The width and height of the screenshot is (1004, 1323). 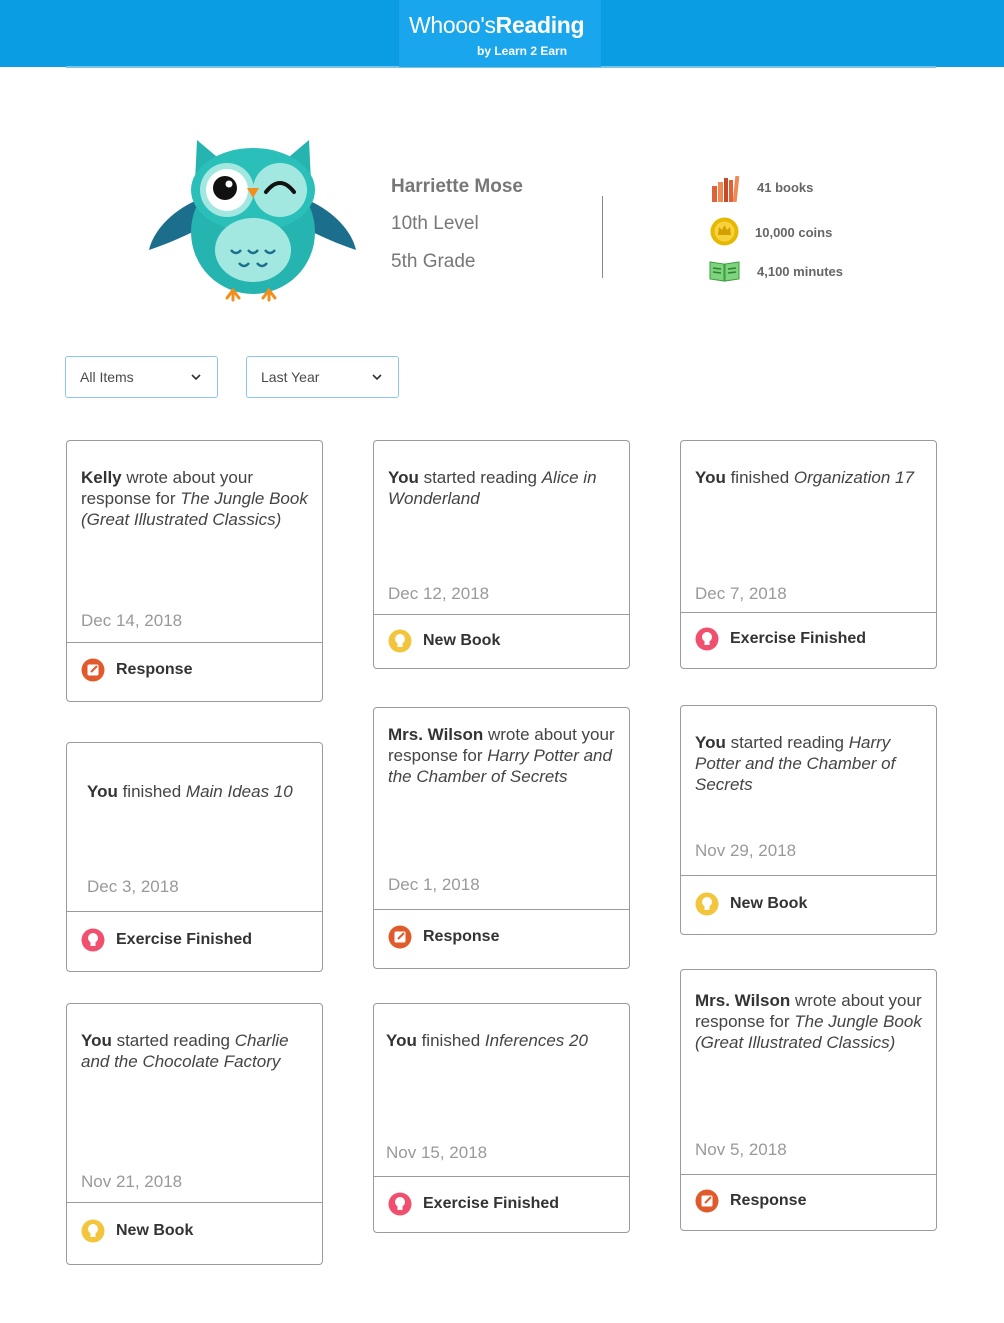 I want to click on activity-date: Dec 14, 2018, so click(x=132, y=620).